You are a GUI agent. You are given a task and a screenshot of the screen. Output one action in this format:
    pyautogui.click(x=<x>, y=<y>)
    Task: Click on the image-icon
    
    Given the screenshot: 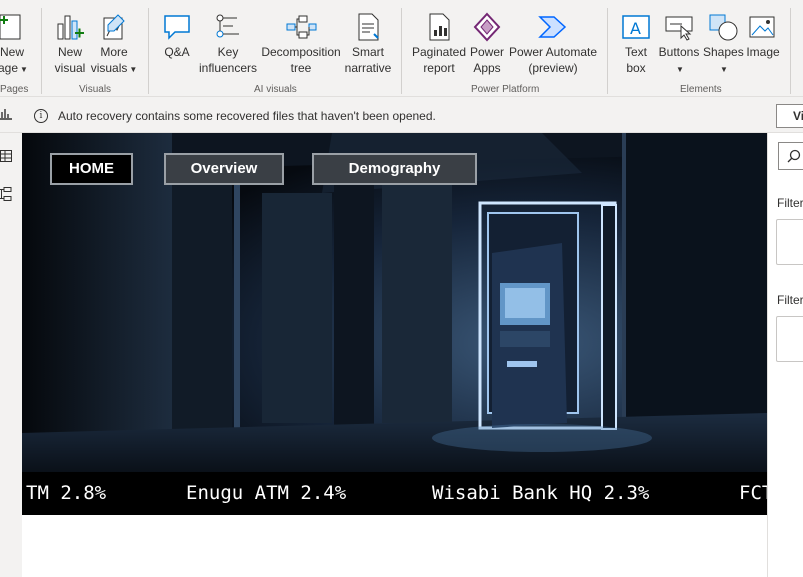 What is the action you would take?
    pyautogui.click(x=762, y=27)
    